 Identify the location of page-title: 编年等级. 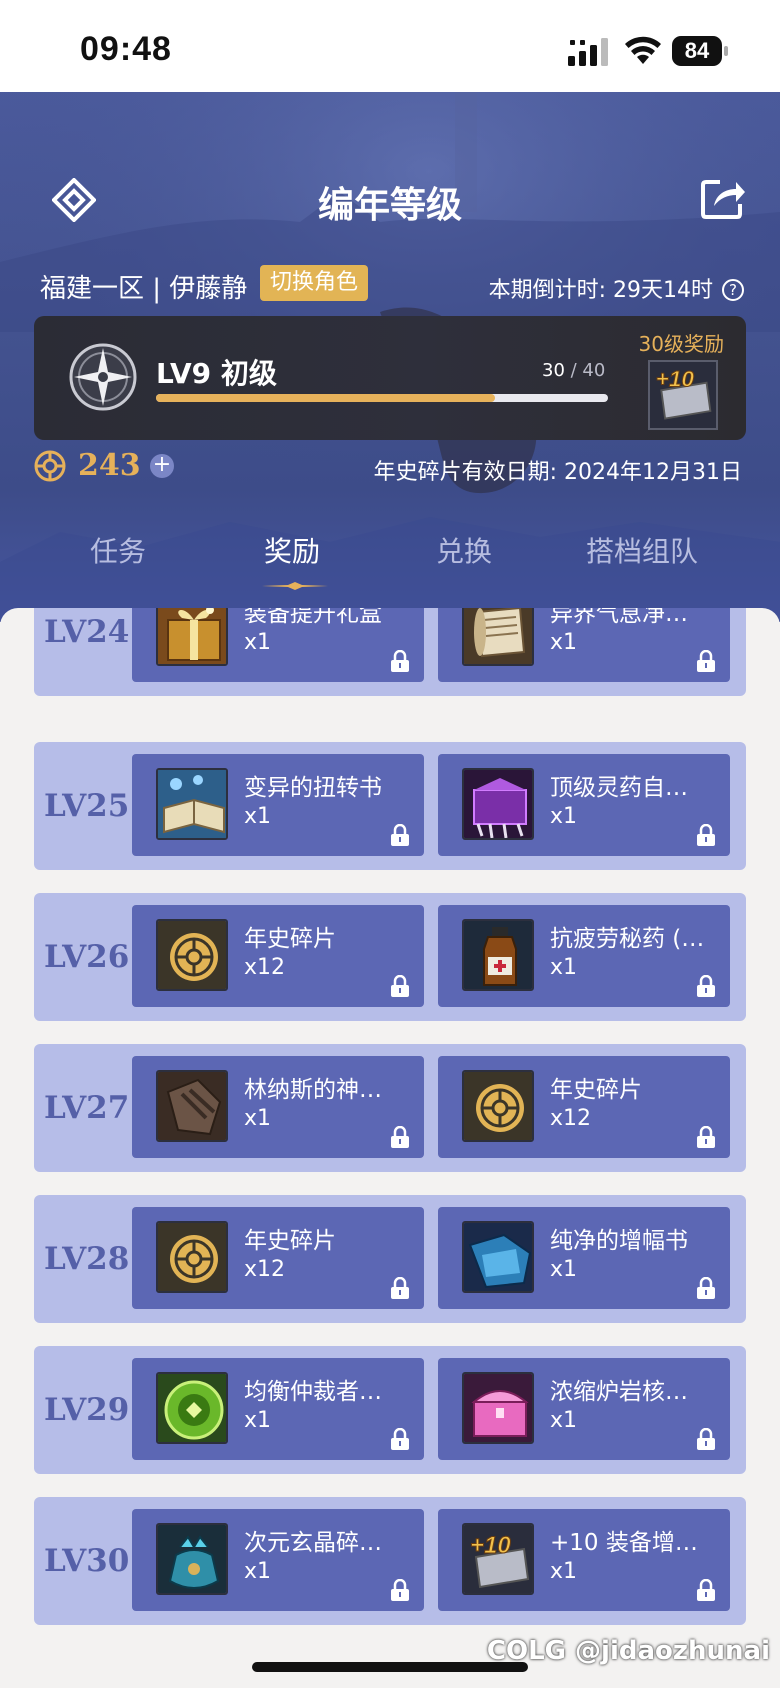
(389, 205).